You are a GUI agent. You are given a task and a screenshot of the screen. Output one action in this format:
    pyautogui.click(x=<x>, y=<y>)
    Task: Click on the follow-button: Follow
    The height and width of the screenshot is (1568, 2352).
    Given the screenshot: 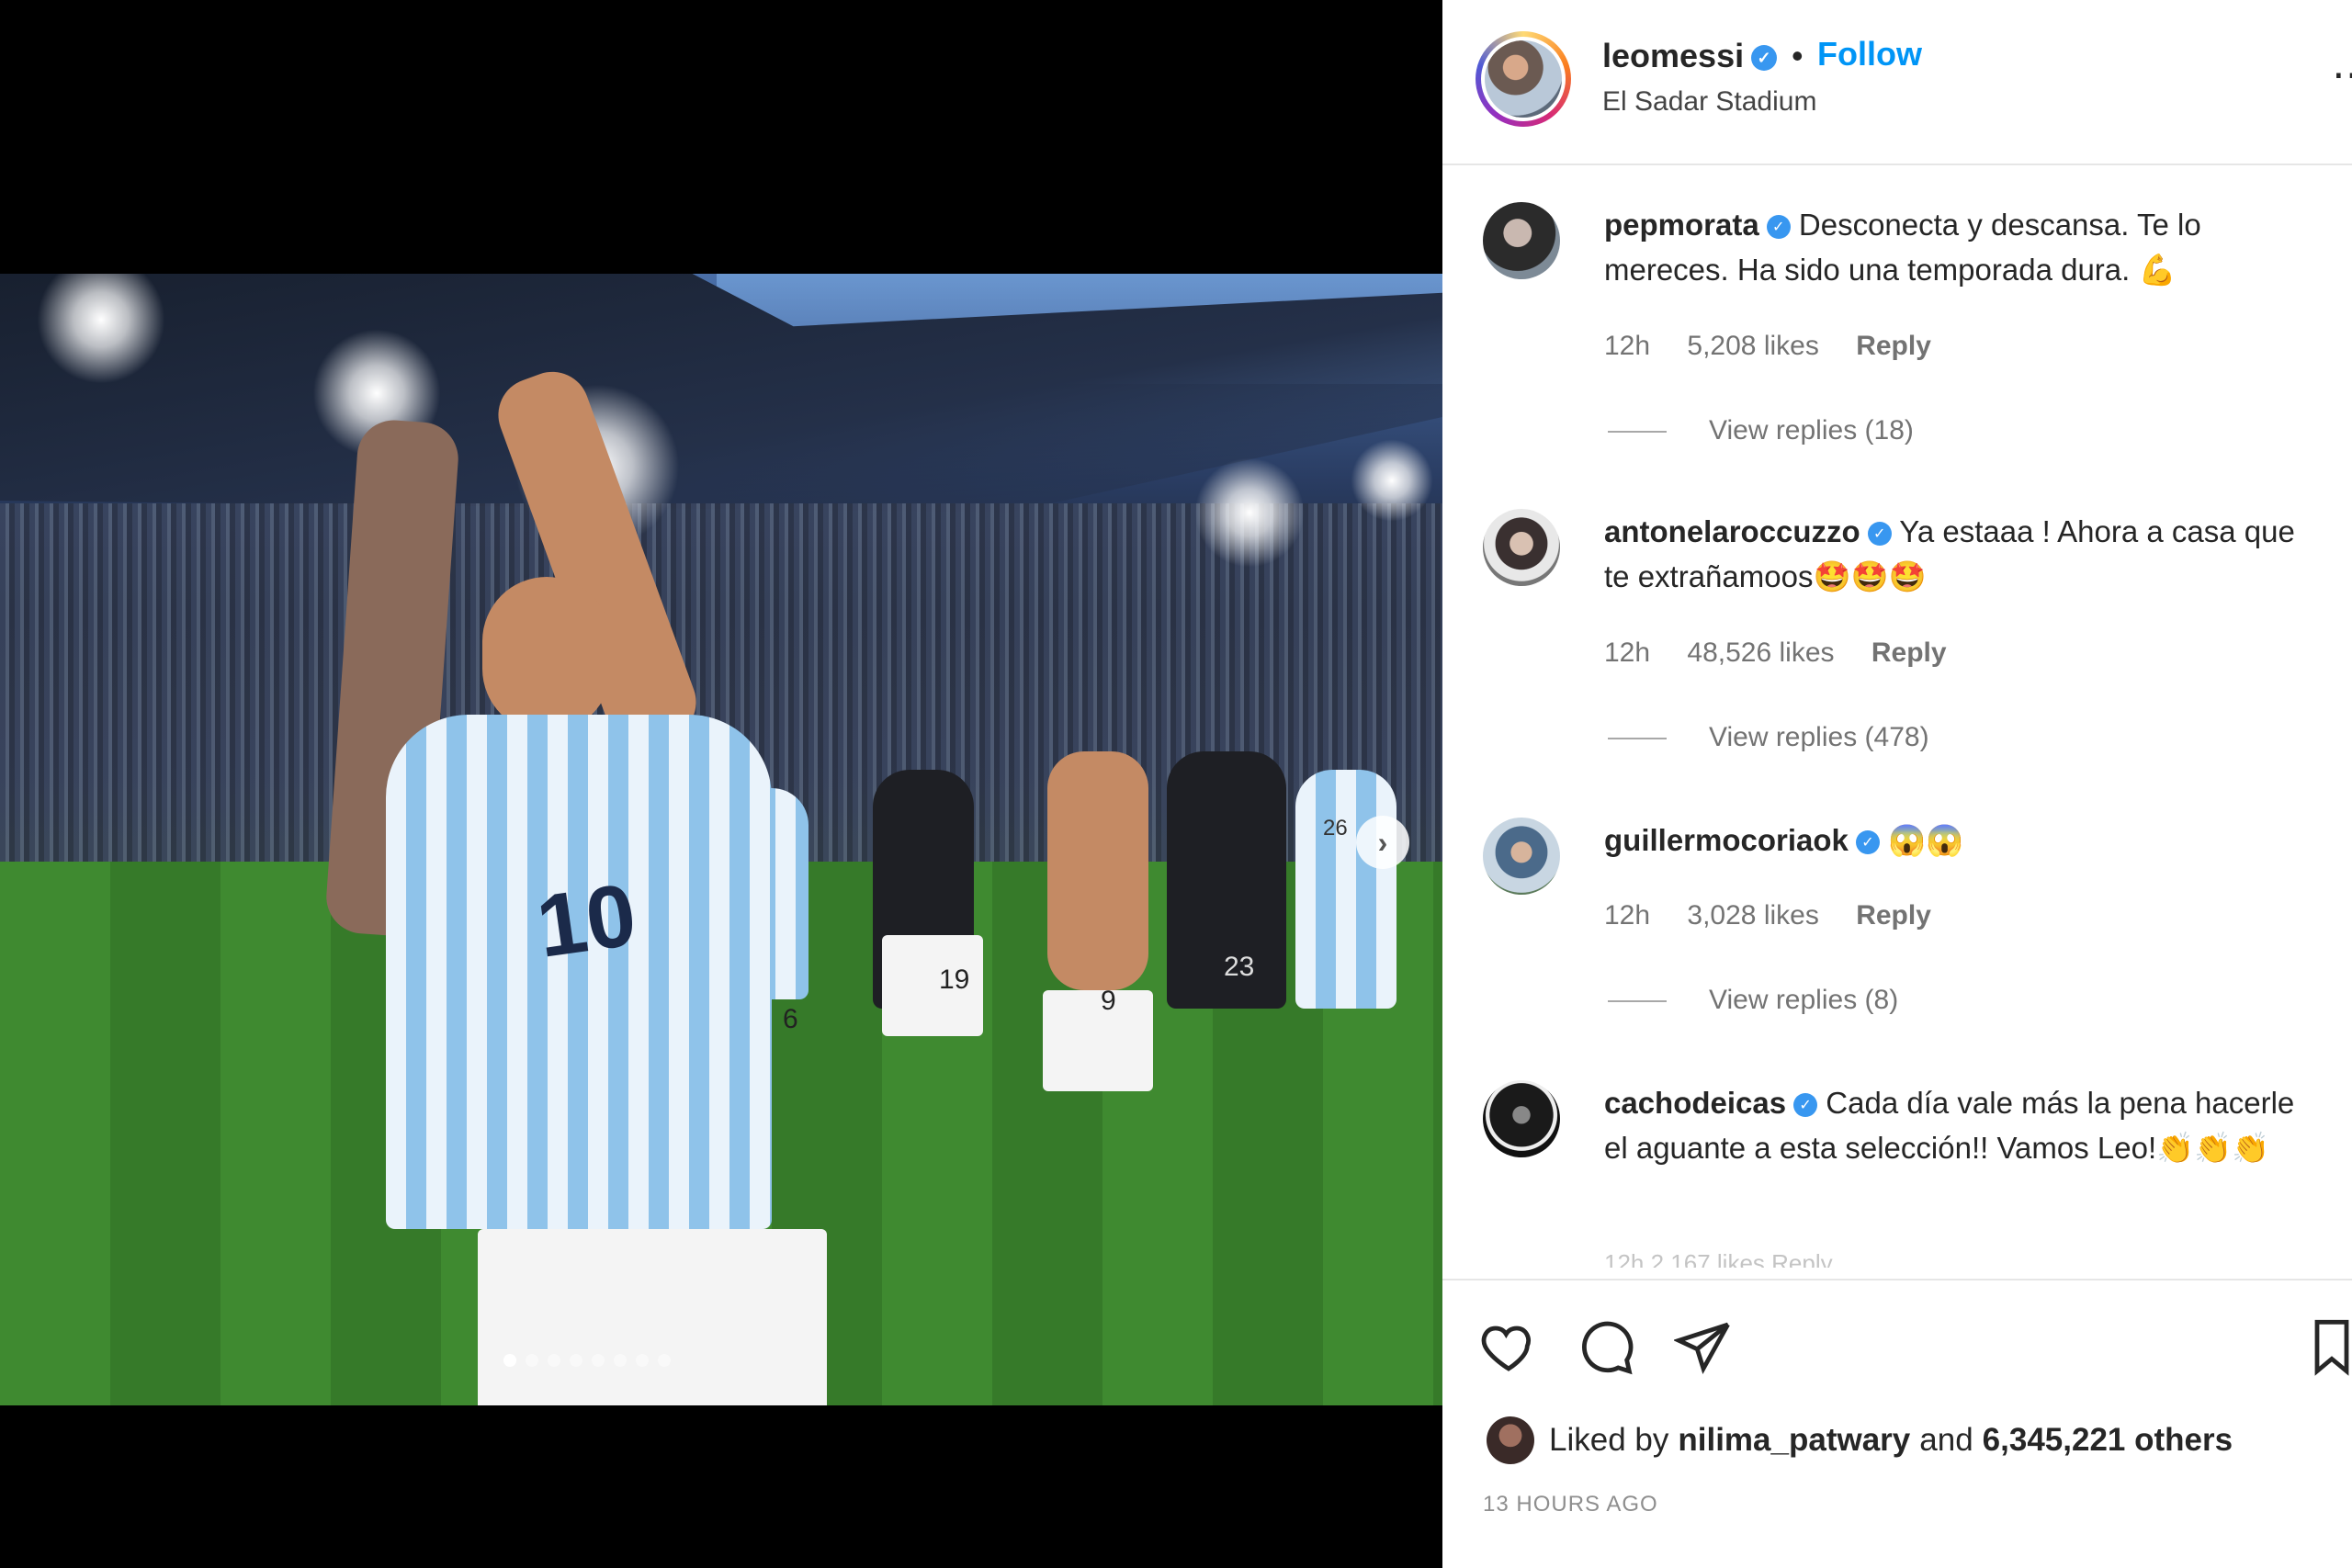 What is the action you would take?
    pyautogui.click(x=1870, y=54)
    